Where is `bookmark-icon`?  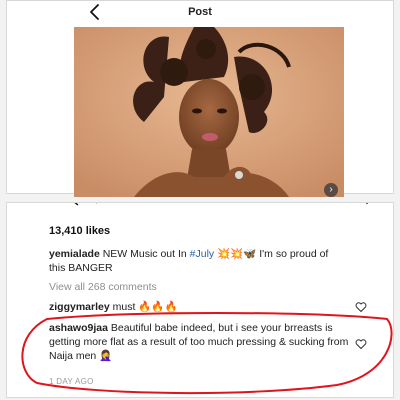 bookmark-icon is located at coordinates (367, 206).